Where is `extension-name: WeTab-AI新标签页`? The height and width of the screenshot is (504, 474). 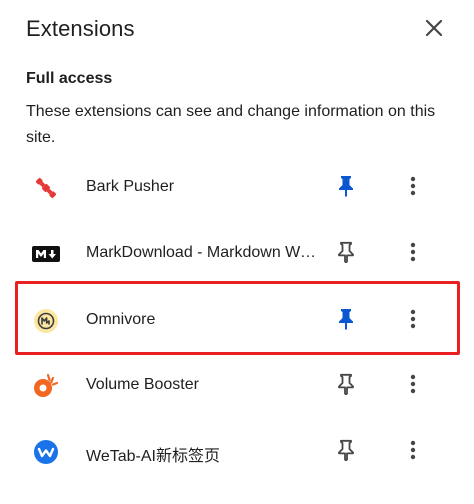 extension-name: WeTab-AI新标签页 is located at coordinates (153, 456).